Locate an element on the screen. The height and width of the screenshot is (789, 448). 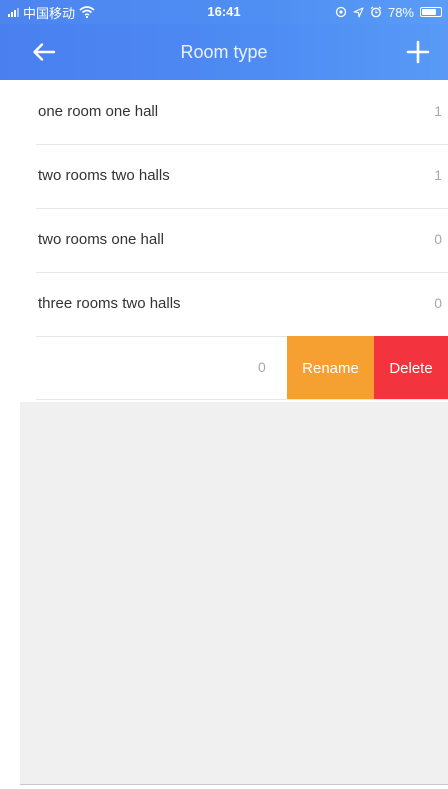
room-type-row: two rooms one hall 0 is located at coordinates (224, 240).